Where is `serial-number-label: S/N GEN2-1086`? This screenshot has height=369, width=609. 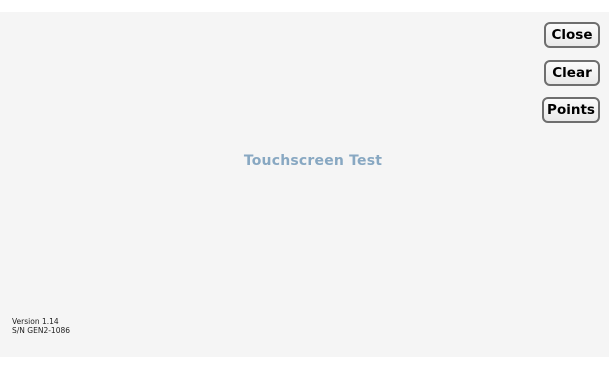
serial-number-label: S/N GEN2-1086 is located at coordinates (41, 330).